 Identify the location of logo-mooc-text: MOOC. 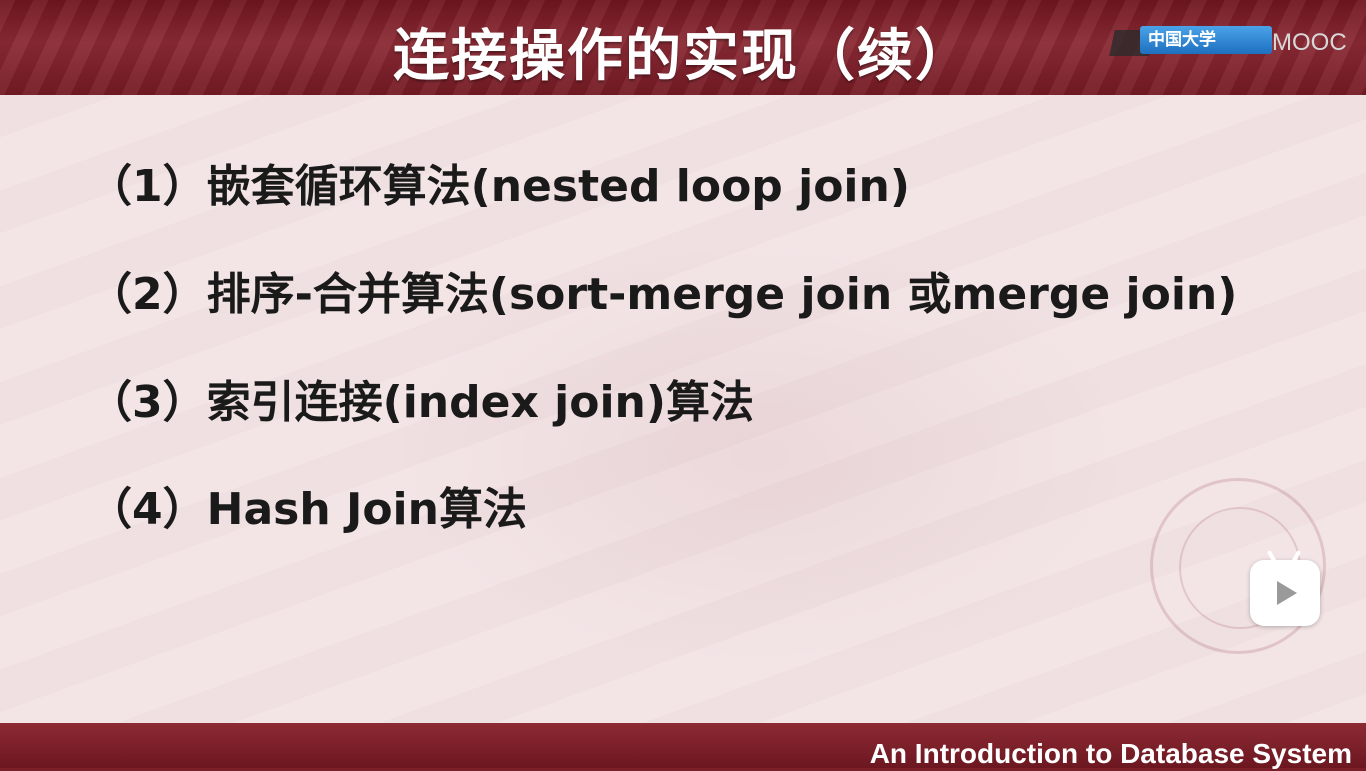
(1309, 42).